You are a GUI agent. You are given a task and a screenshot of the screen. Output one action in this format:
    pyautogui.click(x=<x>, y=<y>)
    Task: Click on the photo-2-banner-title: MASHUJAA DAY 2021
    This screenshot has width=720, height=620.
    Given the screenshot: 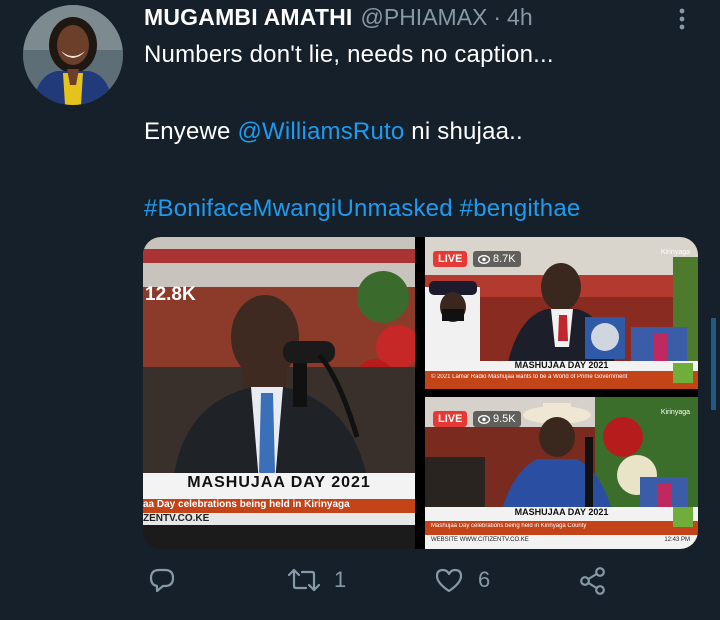 What is the action you would take?
    pyautogui.click(x=561, y=365)
    